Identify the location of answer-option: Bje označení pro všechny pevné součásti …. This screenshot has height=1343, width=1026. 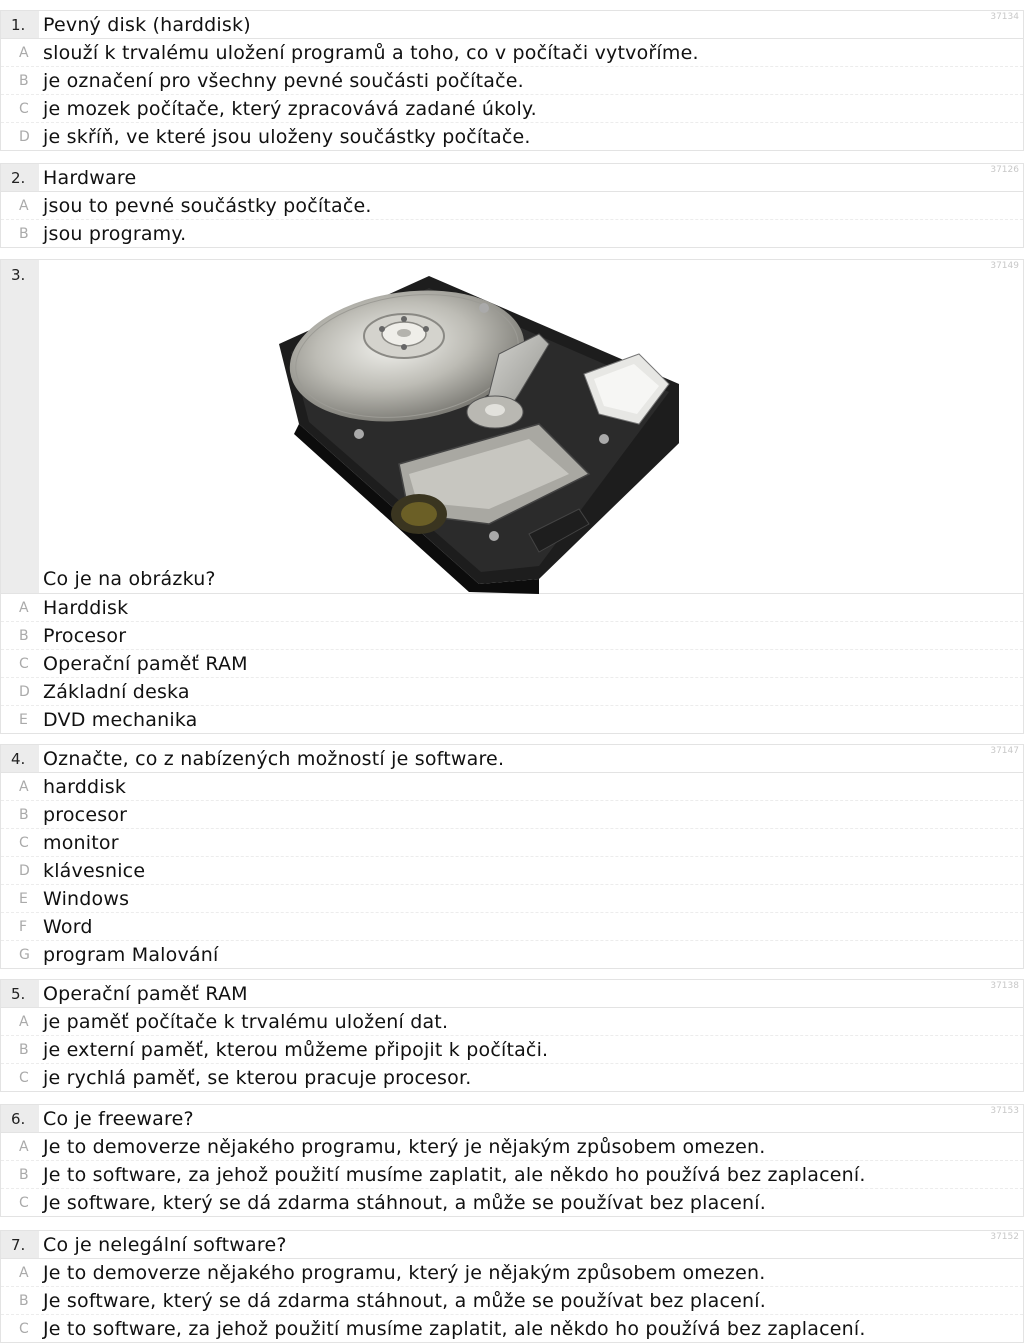
(512, 81).